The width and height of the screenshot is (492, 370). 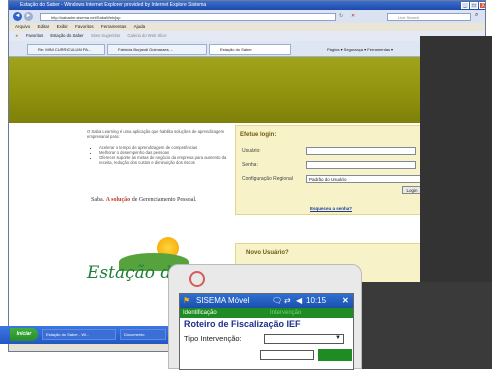 I want to click on favorites-label: Favoritos, so click(x=34, y=35).